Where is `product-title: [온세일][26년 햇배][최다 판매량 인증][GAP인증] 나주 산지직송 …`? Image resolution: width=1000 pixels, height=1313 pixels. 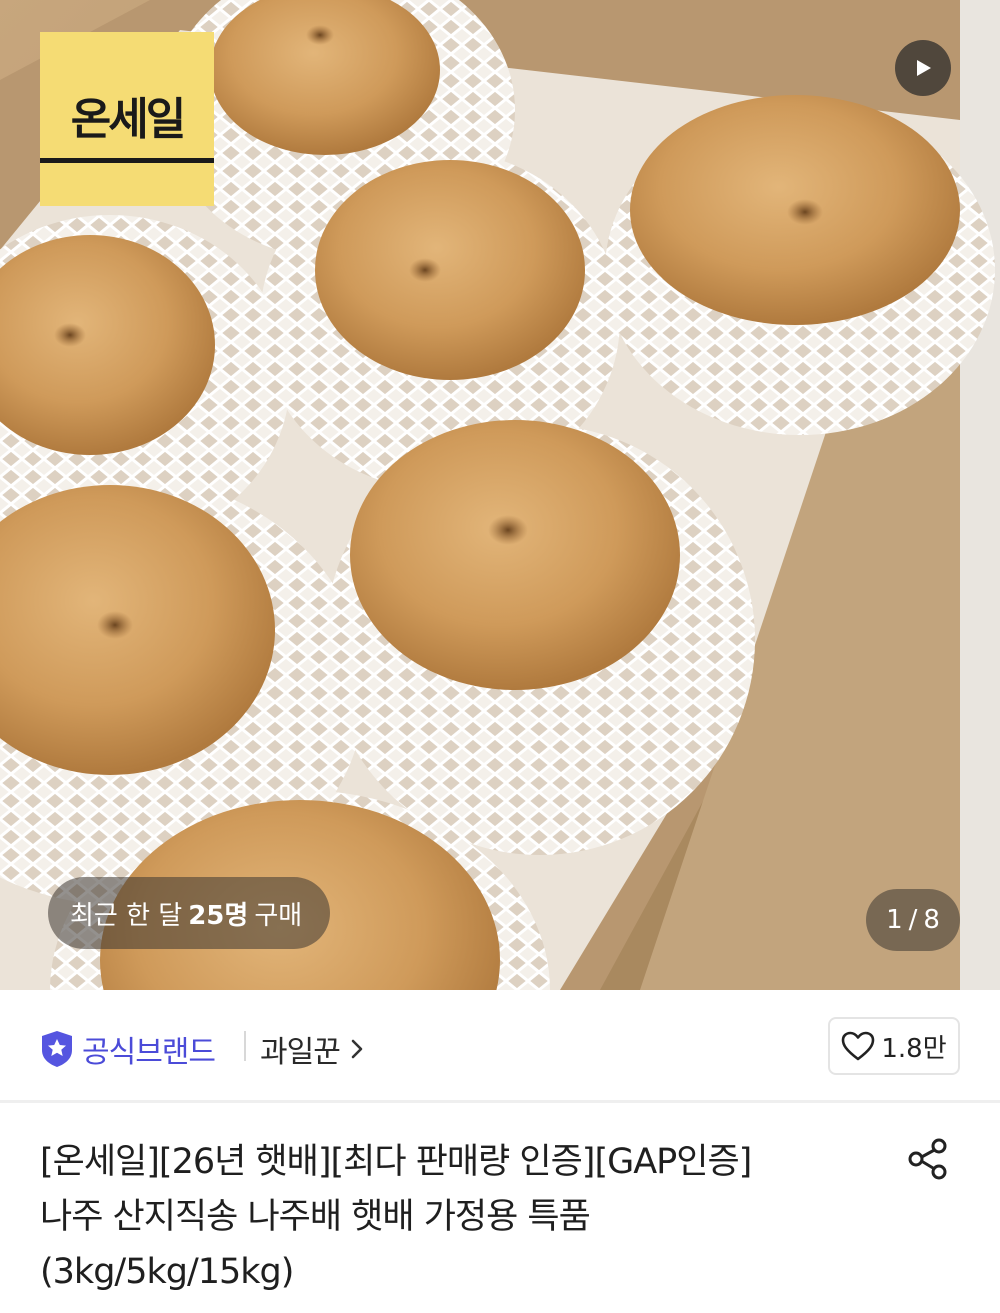 product-title: [온세일][26년 햇배][최다 판매량 인증][GAP인증] 나주 산지직송 … is located at coordinates (460, 1217).